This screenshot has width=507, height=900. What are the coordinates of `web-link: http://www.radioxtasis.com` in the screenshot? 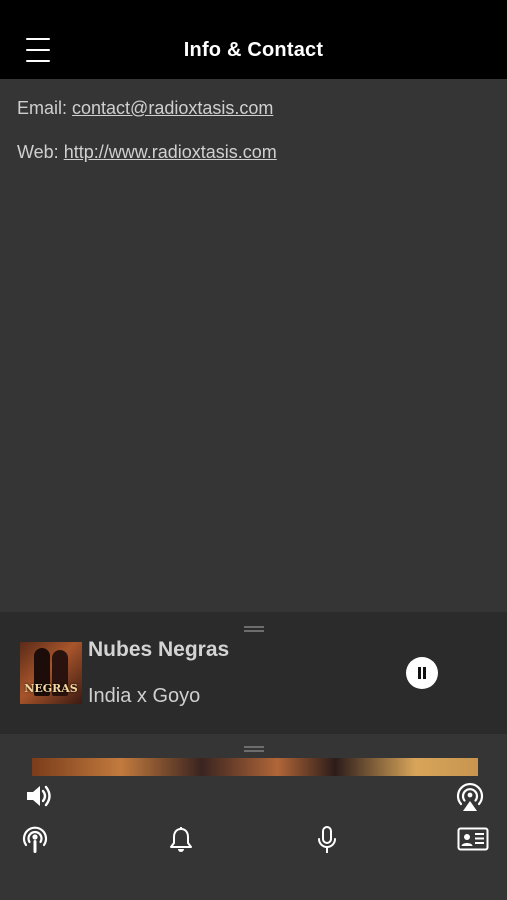 It's located at (170, 152).